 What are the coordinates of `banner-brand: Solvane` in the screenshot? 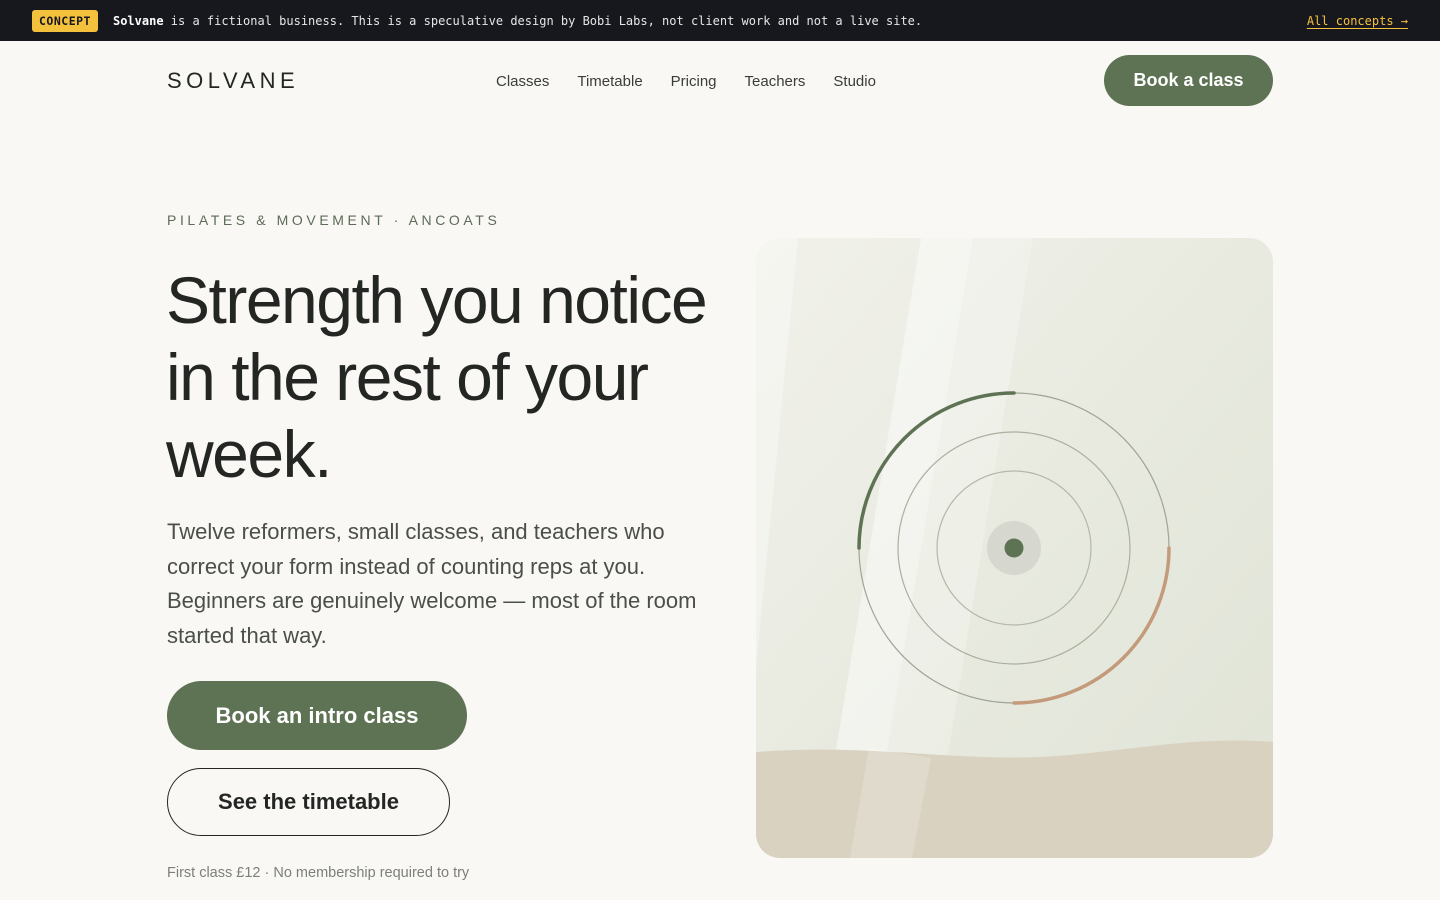 It's located at (138, 20).